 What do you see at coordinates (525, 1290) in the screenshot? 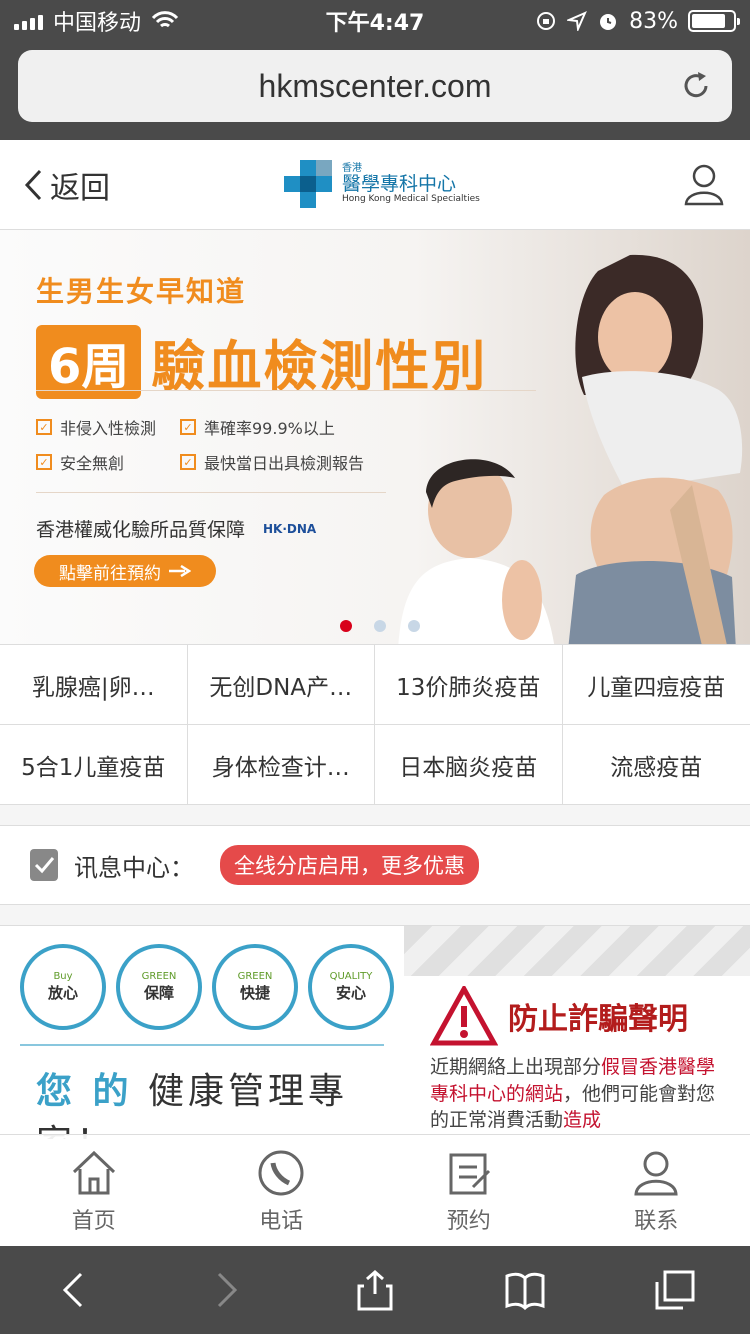
I see `bookmarks-icon` at bounding box center [525, 1290].